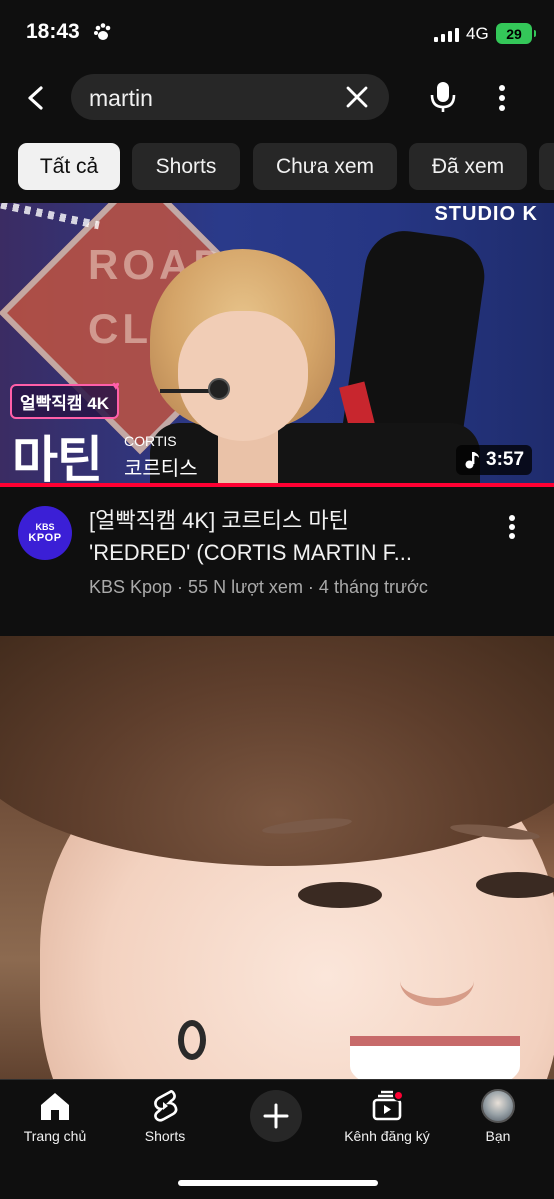 The height and width of the screenshot is (1199, 554). What do you see at coordinates (116, 385) in the screenshot?
I see `heart-icon: ♥` at bounding box center [116, 385].